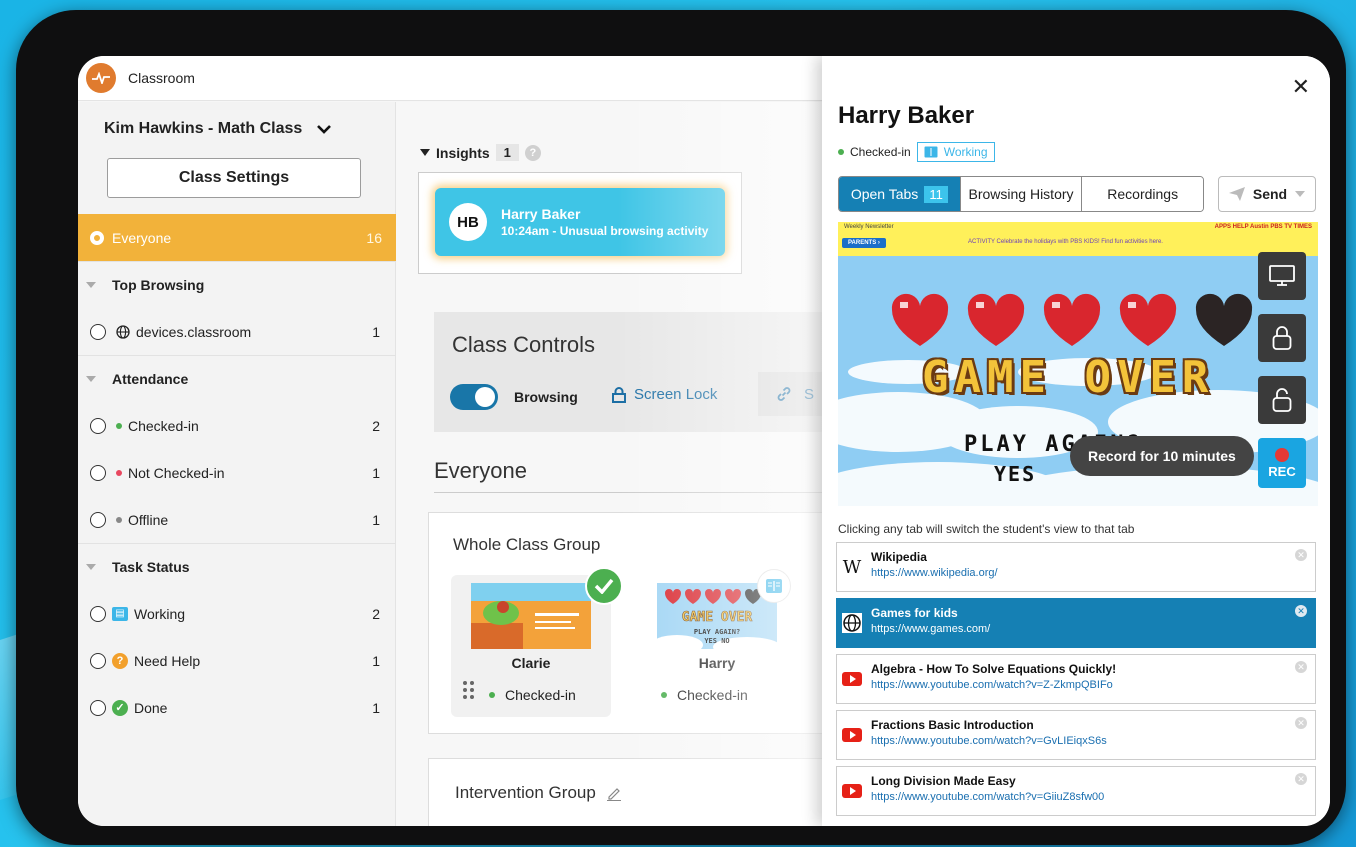  I want to click on task-status-chip: Working, so click(955, 152).